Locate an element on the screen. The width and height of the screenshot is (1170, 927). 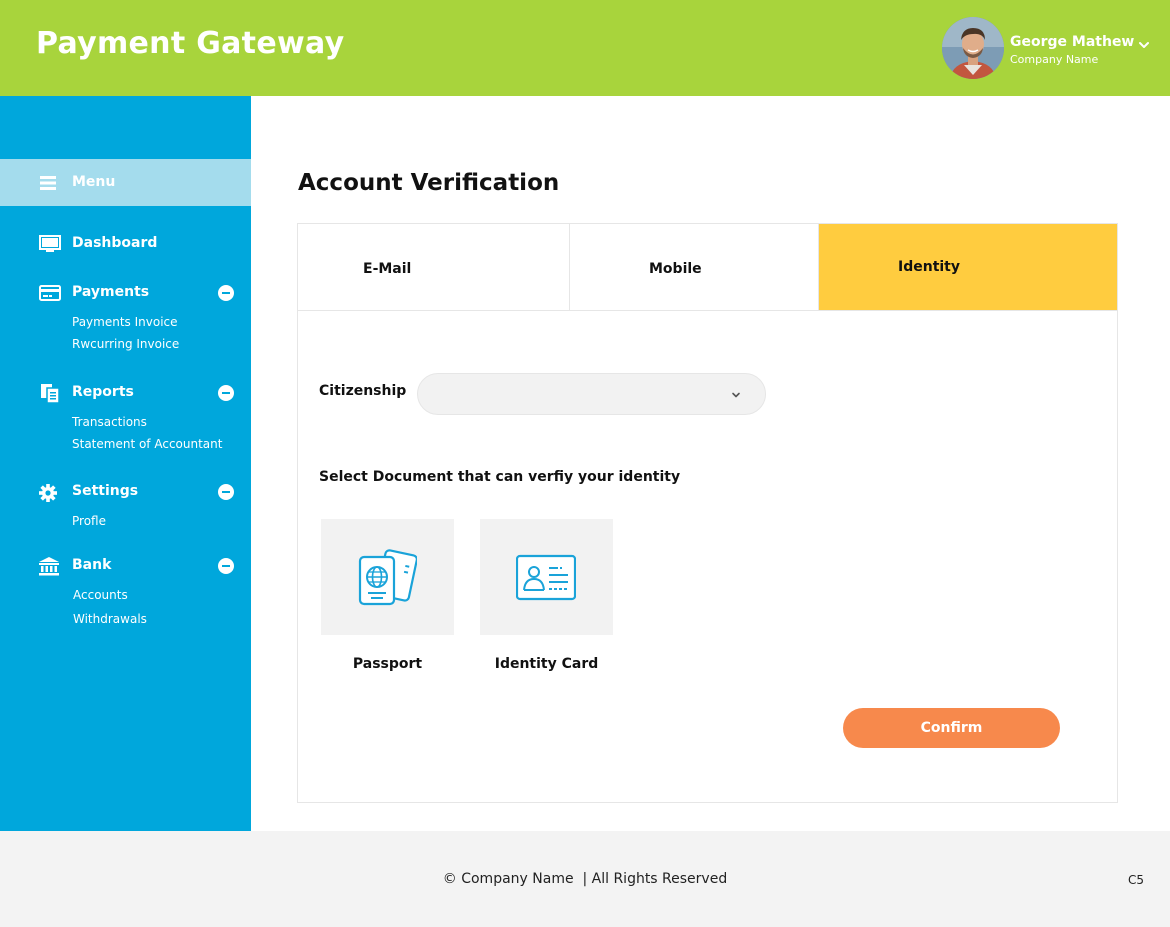
sidebar-subitem-withdrawals: Withdrawals is located at coordinates (110, 619).